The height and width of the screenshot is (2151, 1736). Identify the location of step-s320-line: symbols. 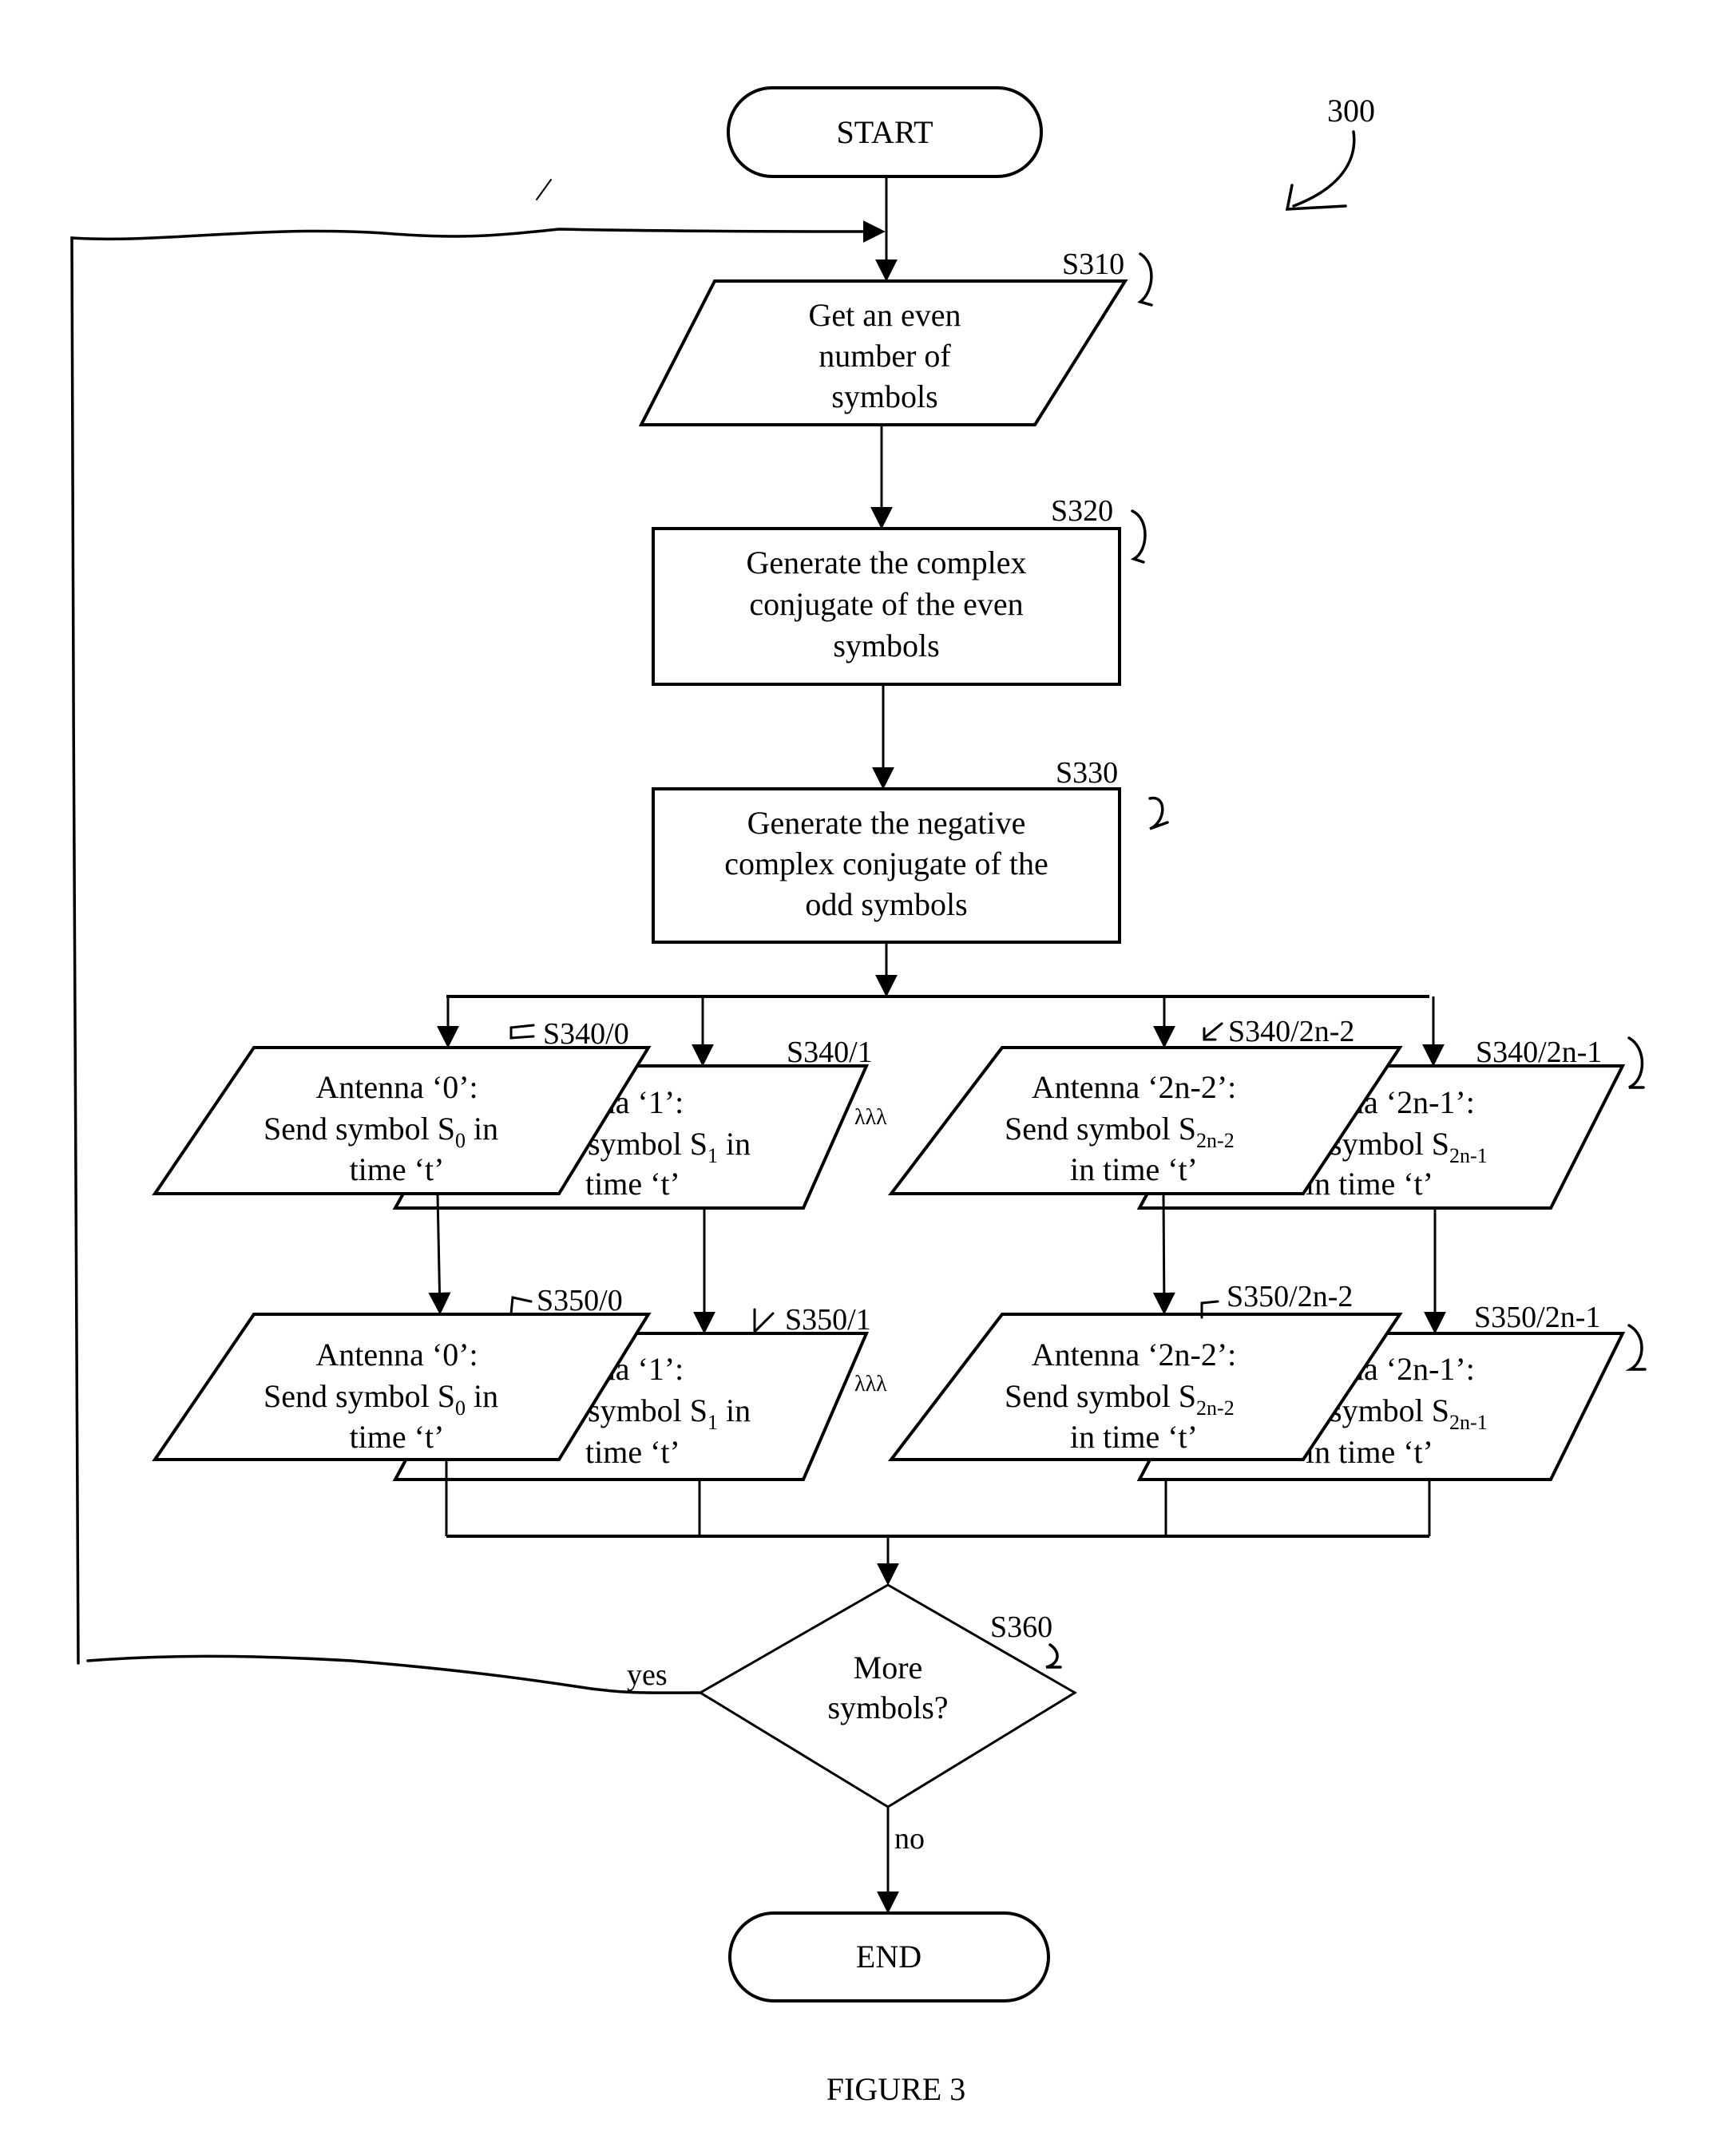
(886, 646).